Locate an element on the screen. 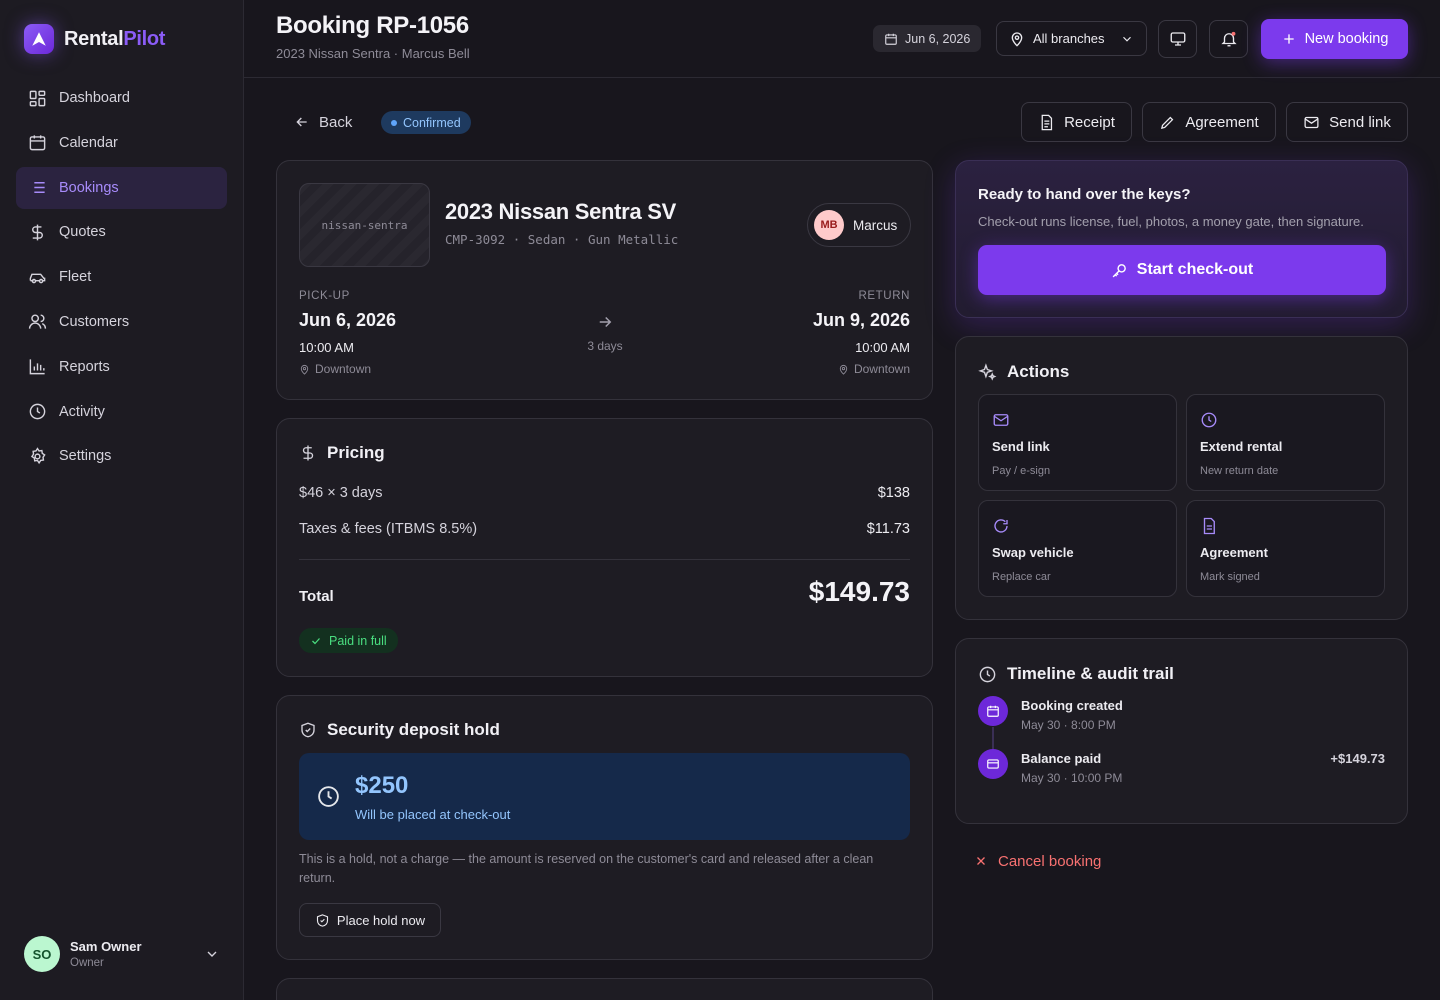 This screenshot has width=1440, height=1000. notifications-button is located at coordinates (1228, 39).